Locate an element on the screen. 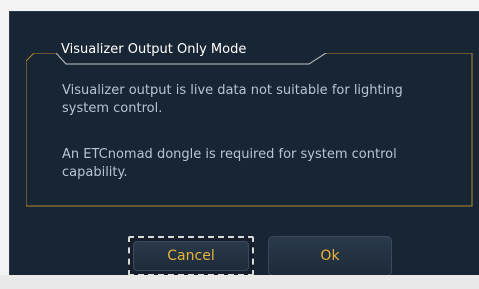 The image size is (479, 289). window-background-left is located at coordinates (4, 144).